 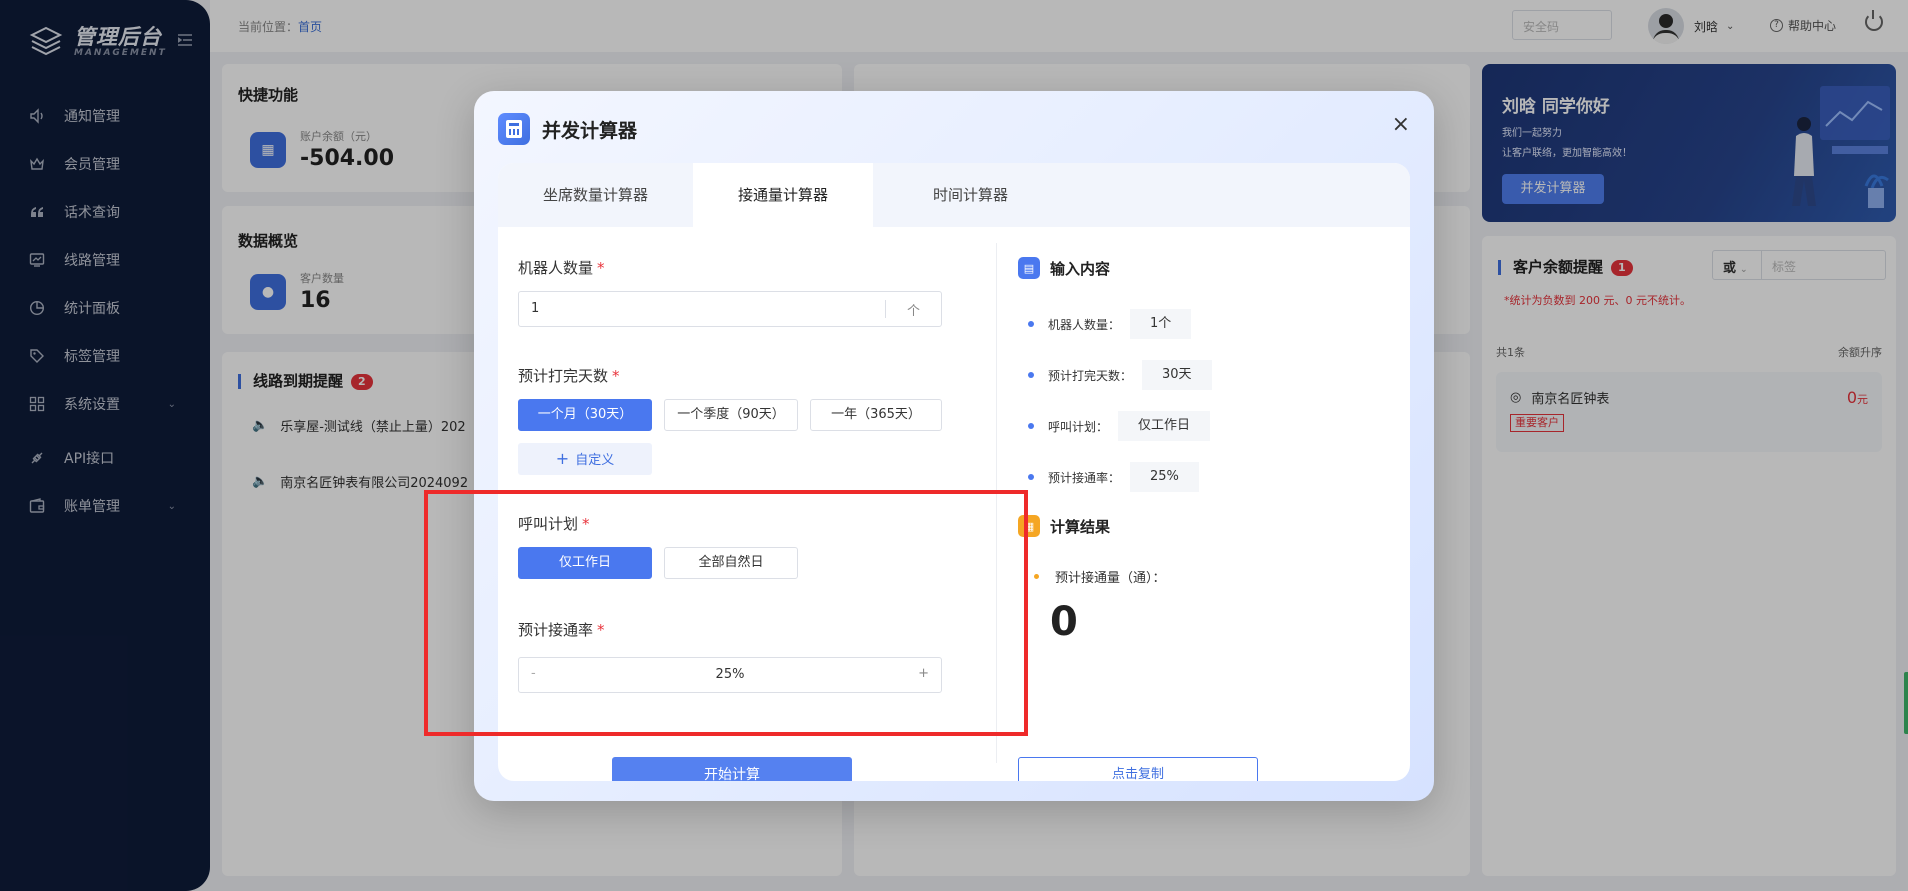 I want to click on highlight-box, so click(x=726, y=613).